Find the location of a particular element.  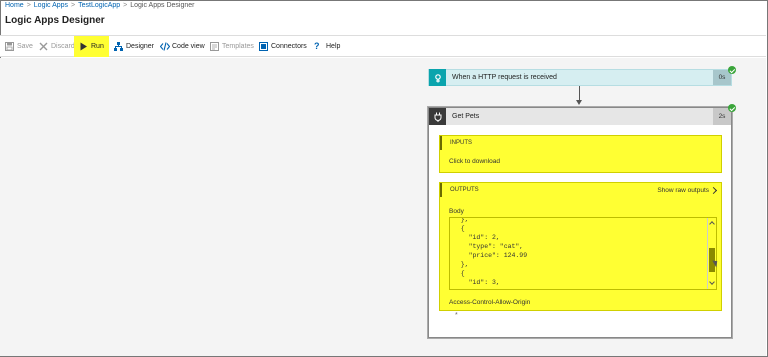

code-view-button: Code view is located at coordinates (182, 46).